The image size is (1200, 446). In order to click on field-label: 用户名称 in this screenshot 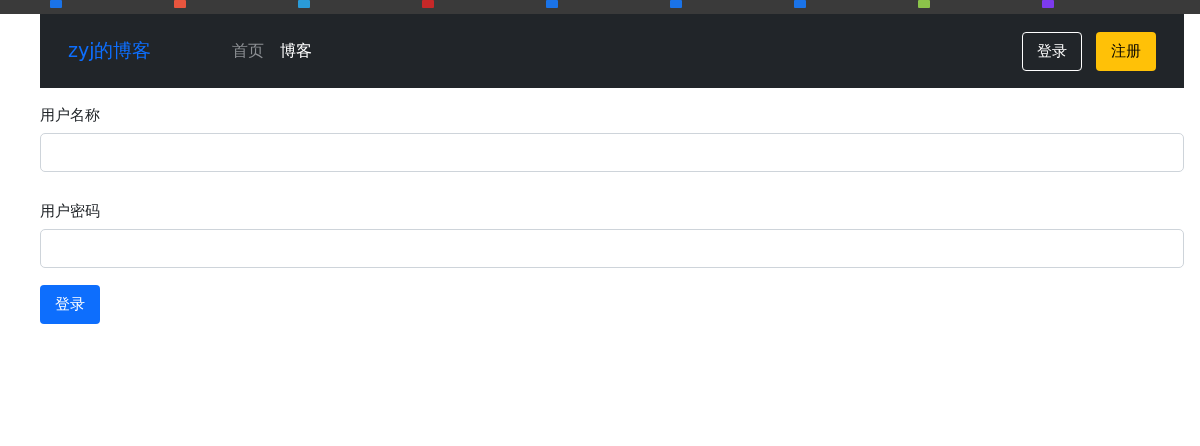, I will do `click(70, 115)`.